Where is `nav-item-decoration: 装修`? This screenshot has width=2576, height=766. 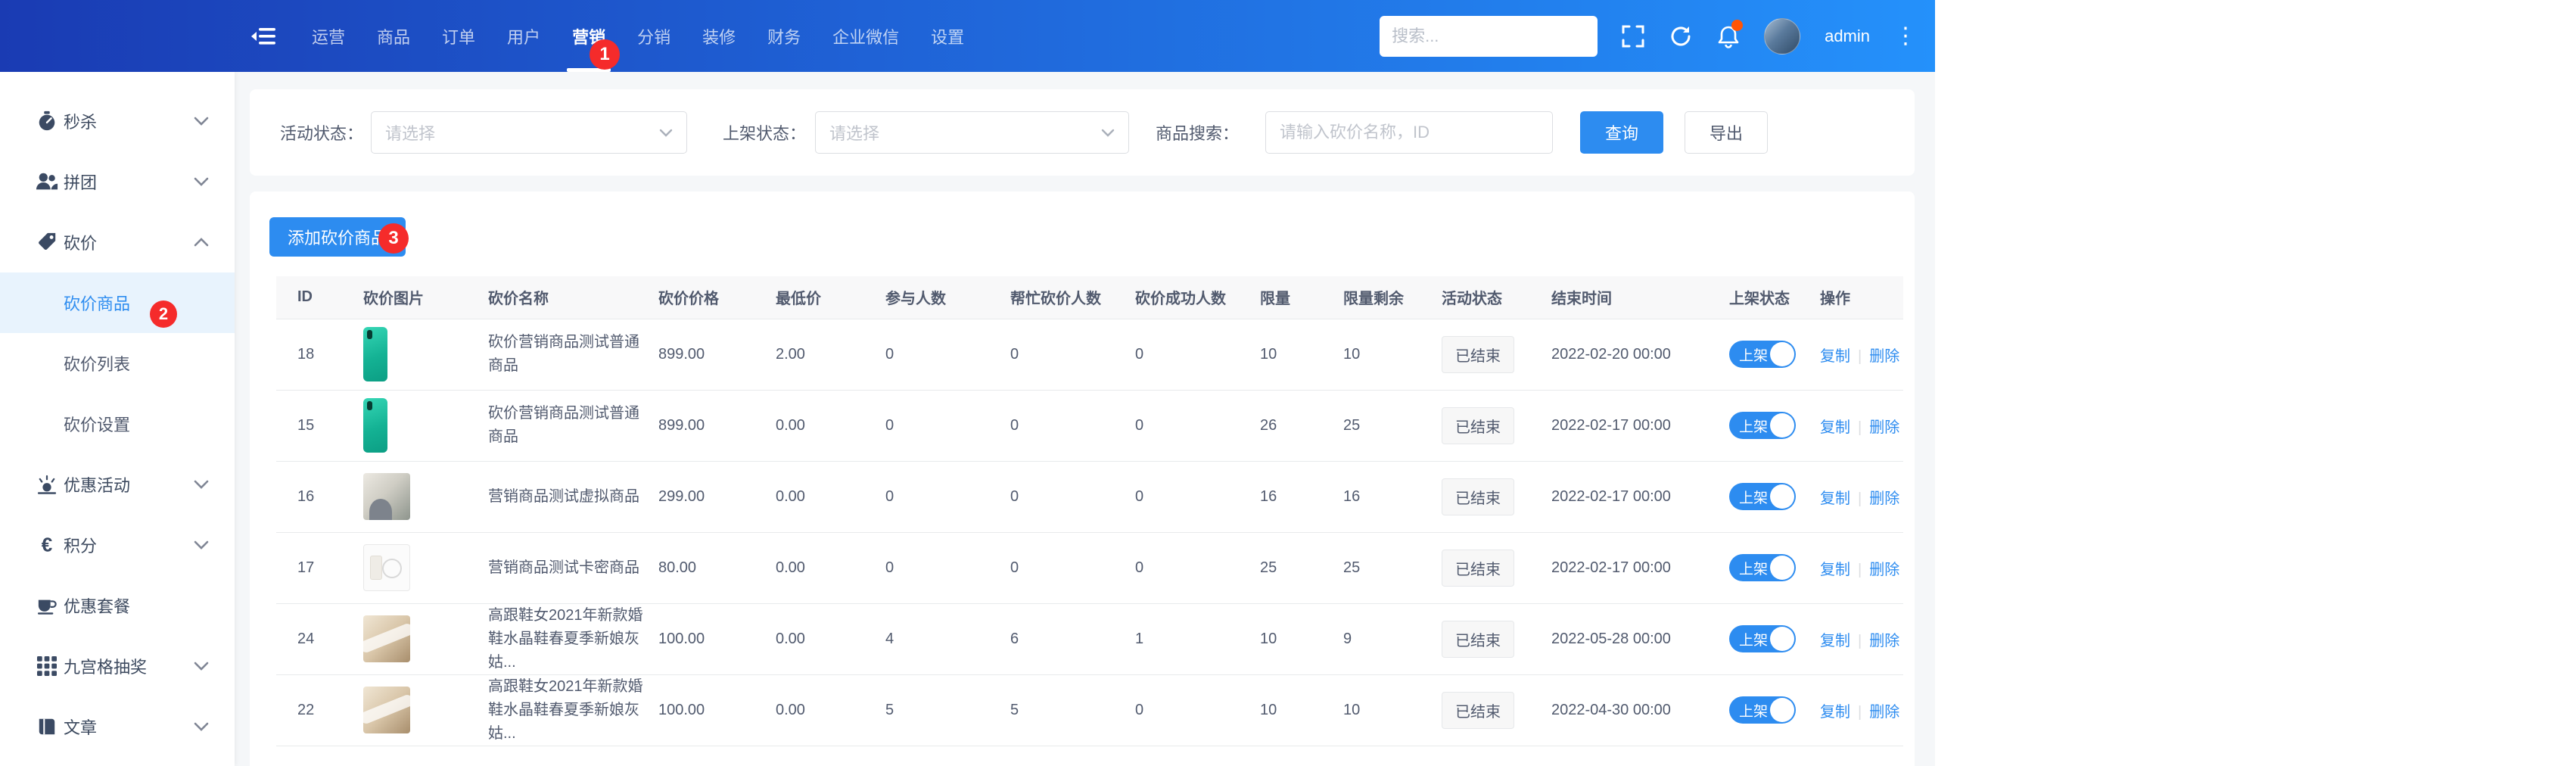 nav-item-decoration: 装修 is located at coordinates (719, 36).